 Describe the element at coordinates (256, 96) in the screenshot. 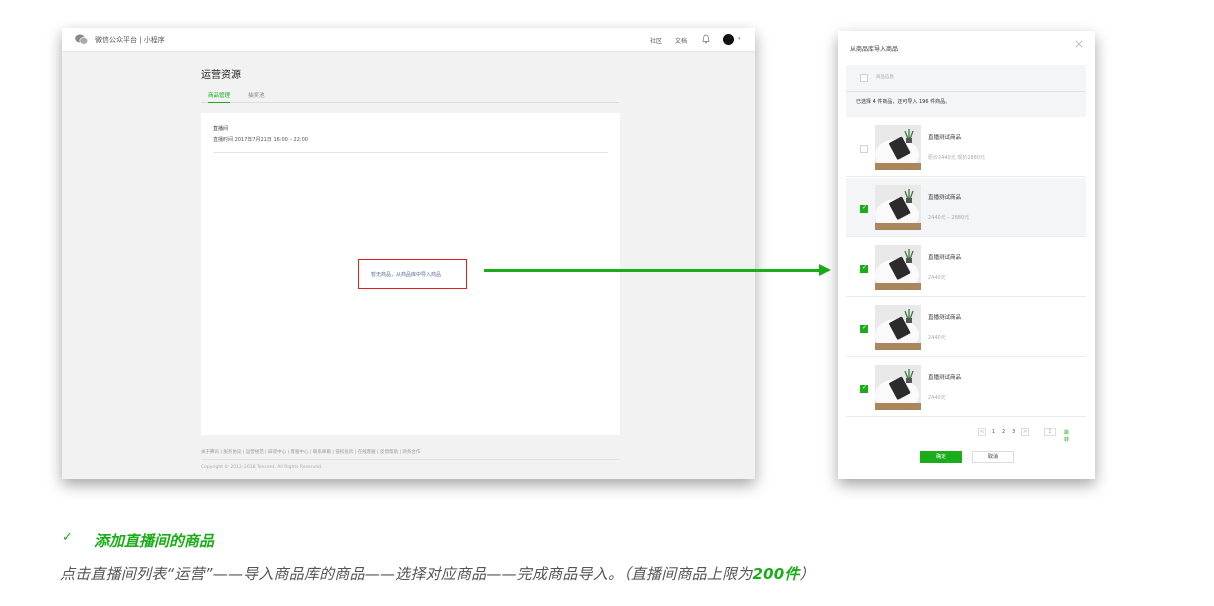

I see `tab-lottery-pool: 抽奖池` at that location.